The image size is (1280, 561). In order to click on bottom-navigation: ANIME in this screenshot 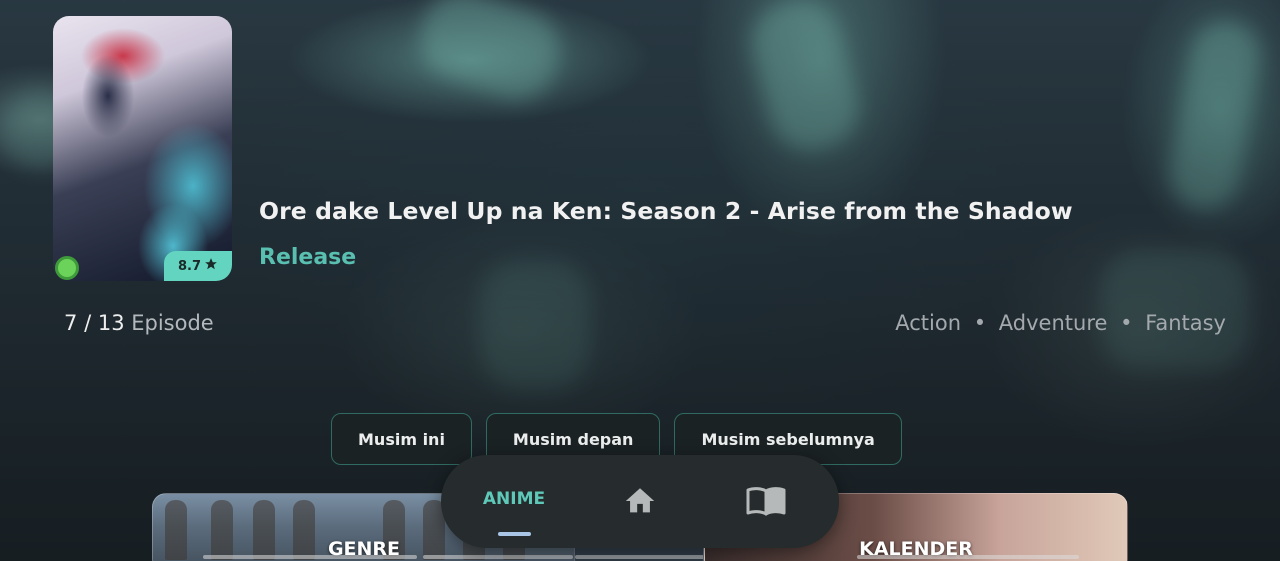, I will do `click(640, 501)`.